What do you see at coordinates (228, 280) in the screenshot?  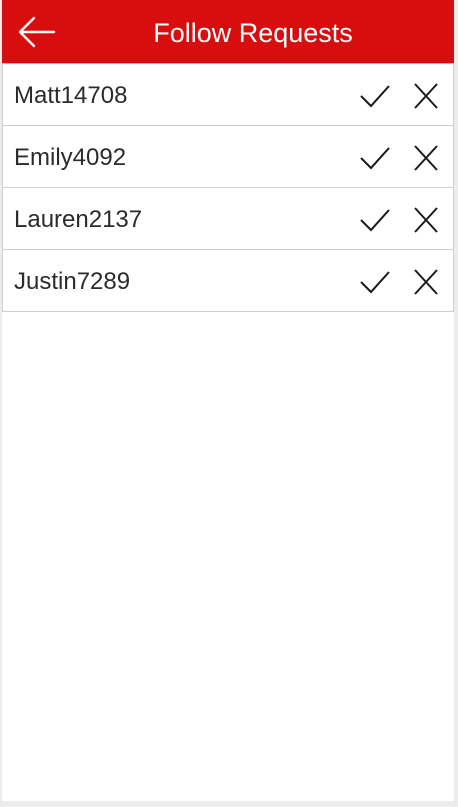 I see `request-row: Justin7289` at bounding box center [228, 280].